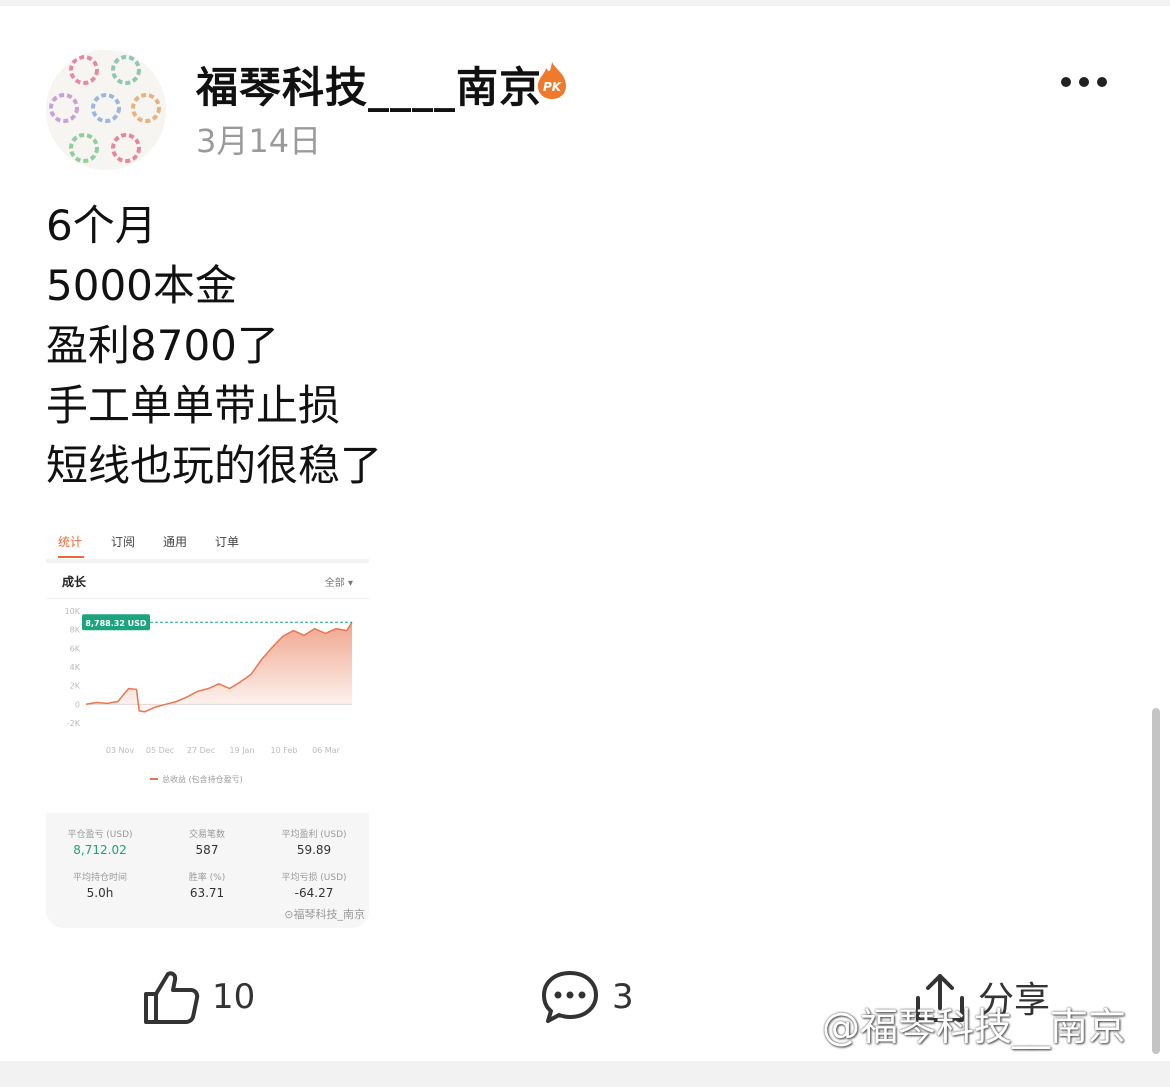  I want to click on image-tab-bar: 统计 订阅 通用 订单, so click(207, 541).